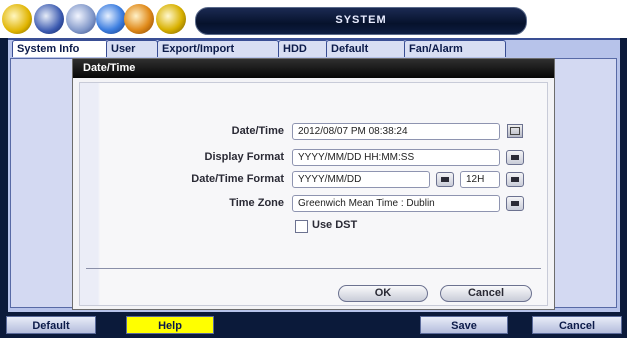 The height and width of the screenshot is (338, 627). What do you see at coordinates (577, 325) in the screenshot?
I see `cancel-button: Cancel` at bounding box center [577, 325].